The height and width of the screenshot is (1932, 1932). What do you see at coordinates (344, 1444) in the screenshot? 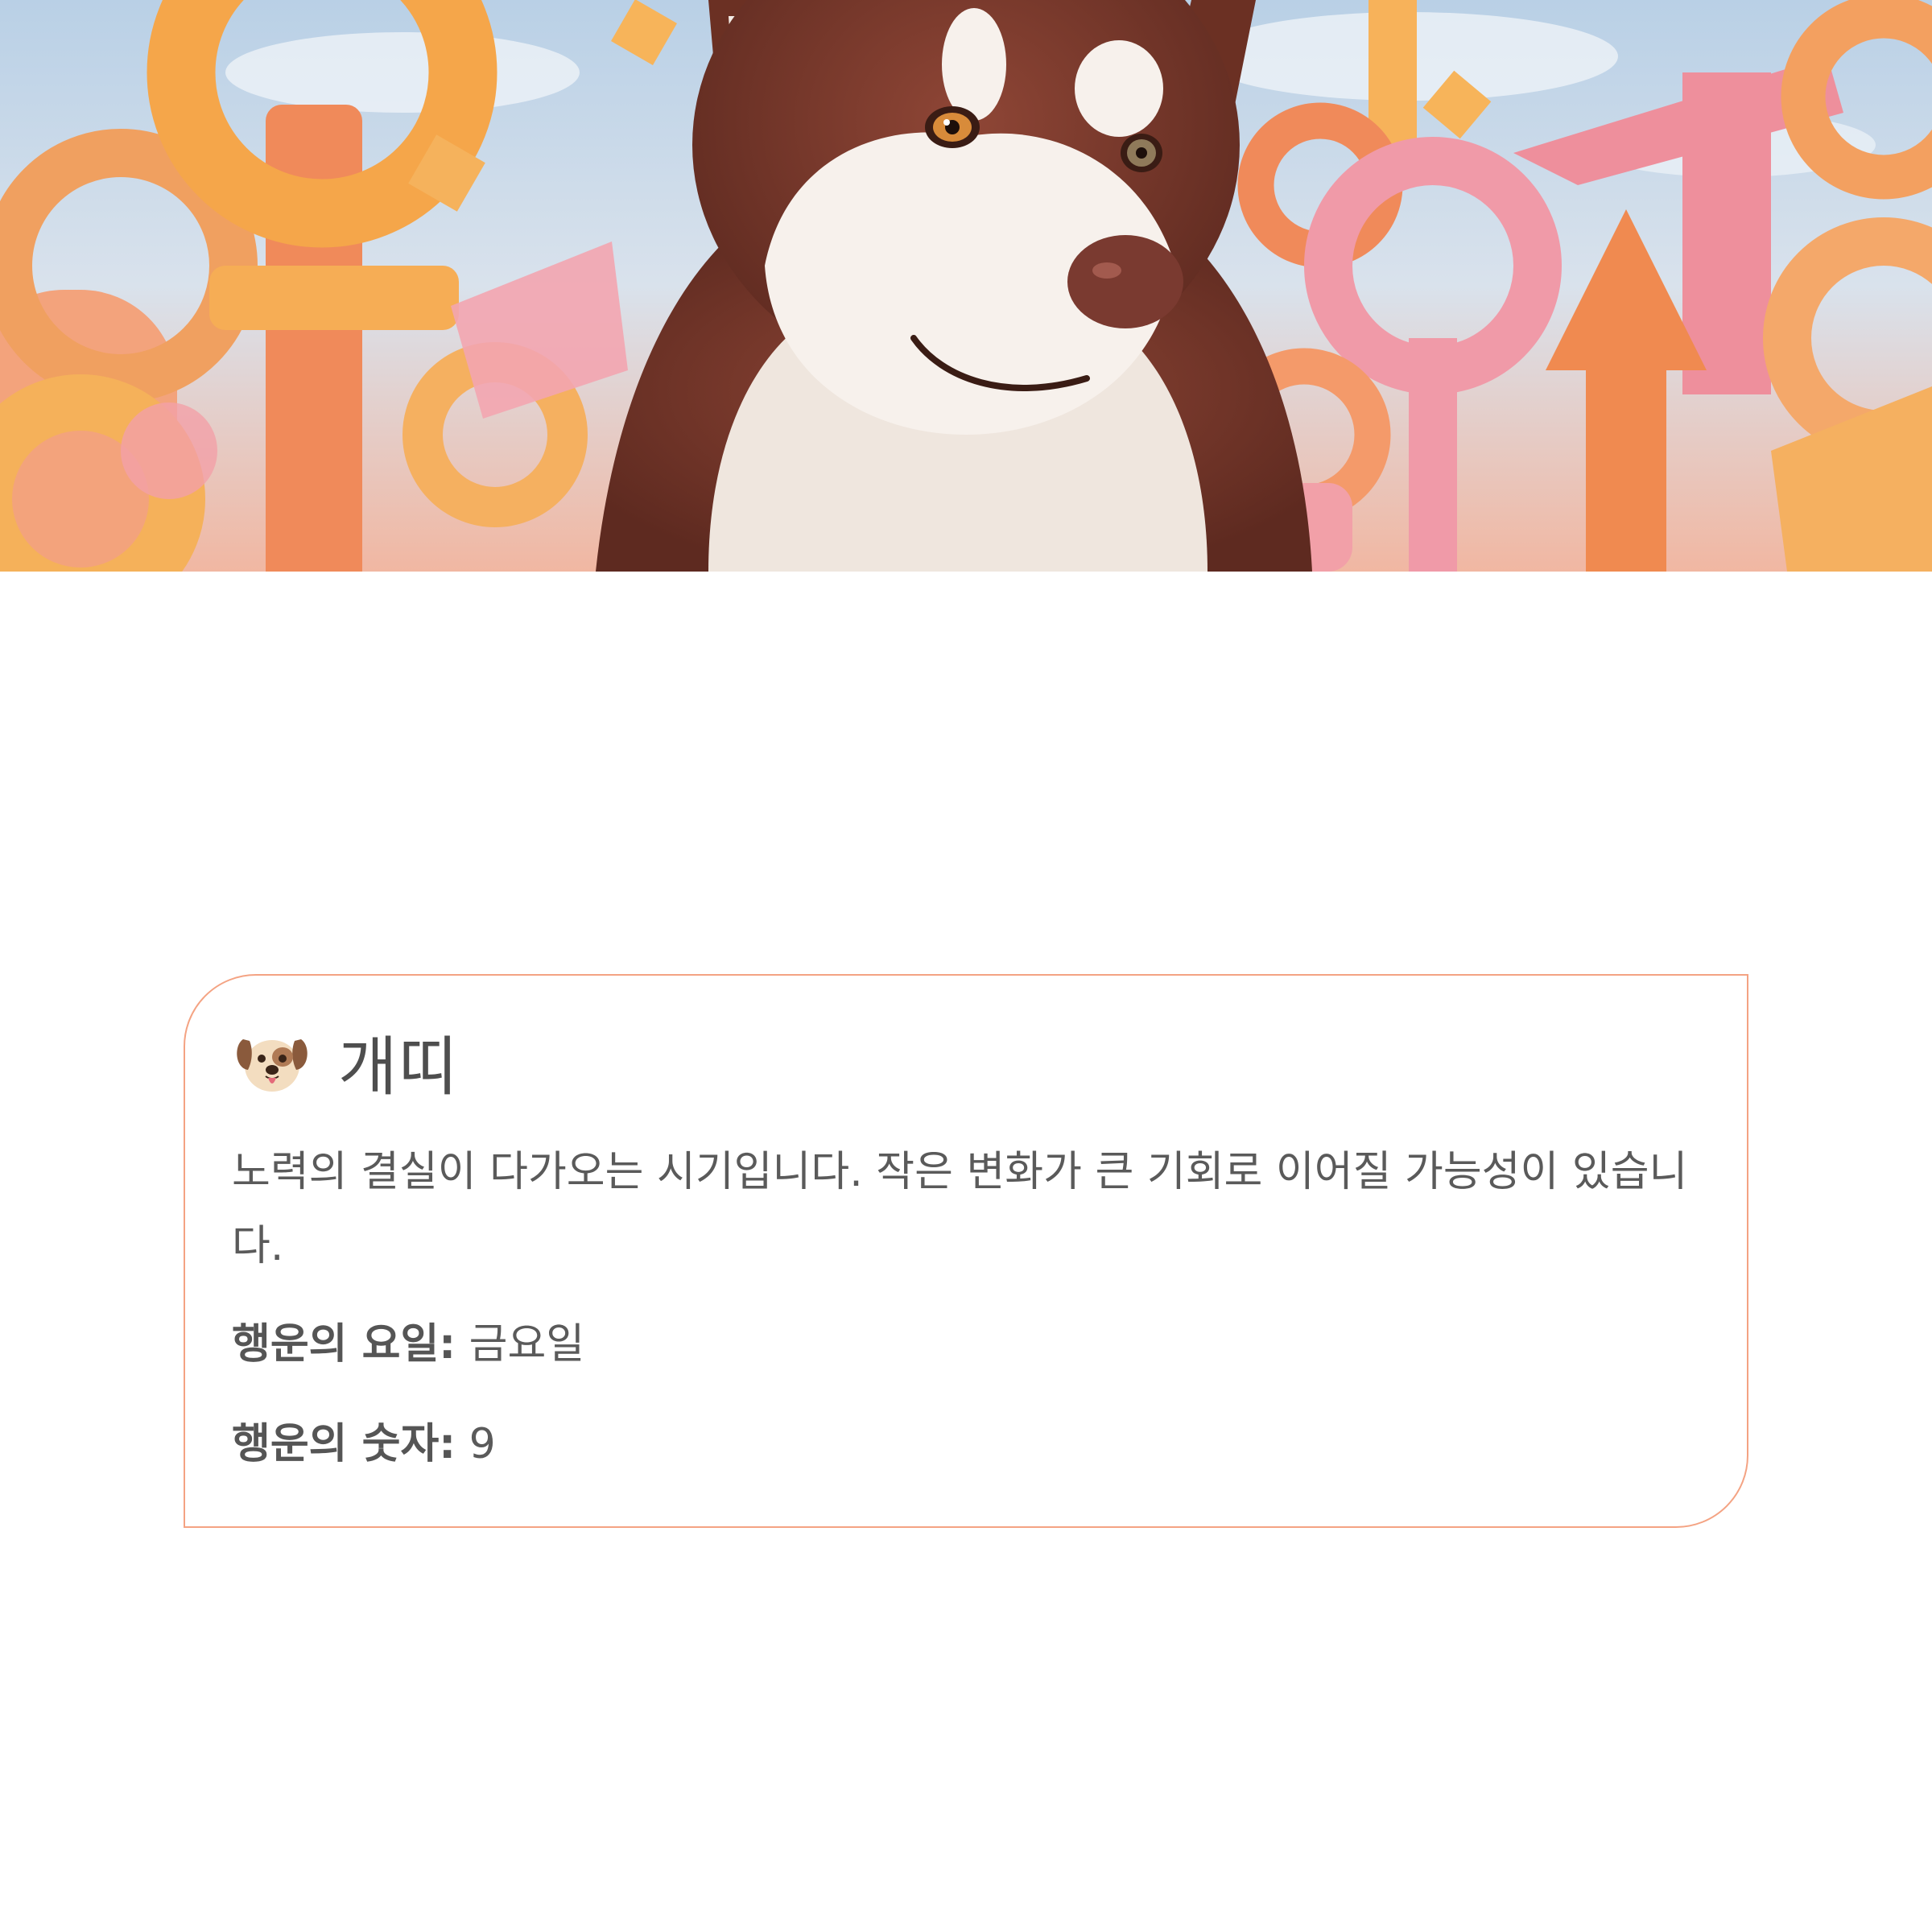
I see `lucky-number-label: 행운의 숫자:` at bounding box center [344, 1444].